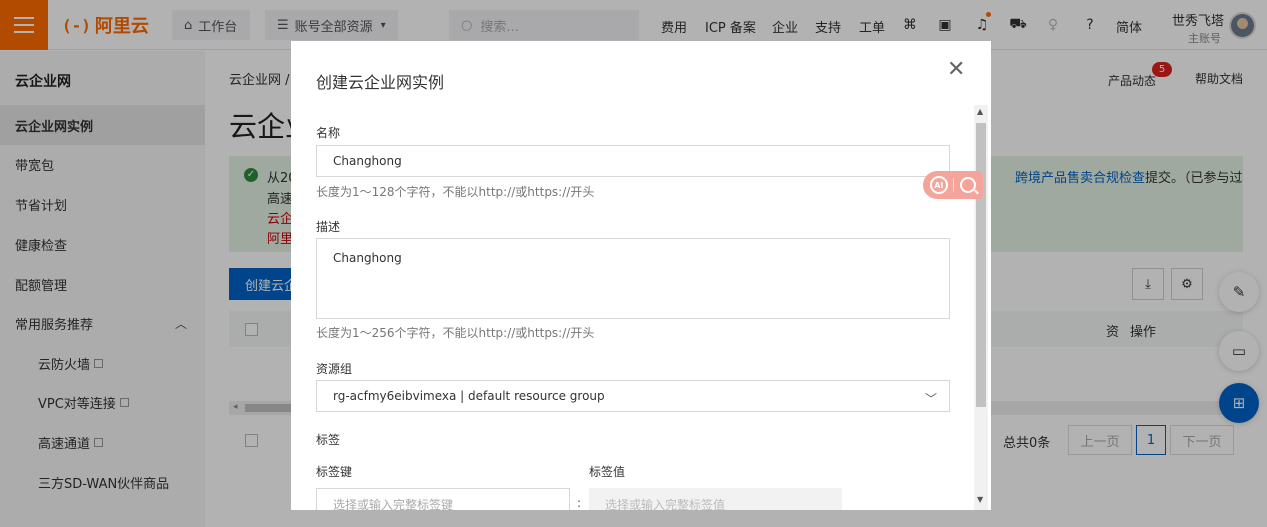 Image resolution: width=1267 pixels, height=527 pixels. I want to click on tag-value-label: 标签值, so click(607, 472).